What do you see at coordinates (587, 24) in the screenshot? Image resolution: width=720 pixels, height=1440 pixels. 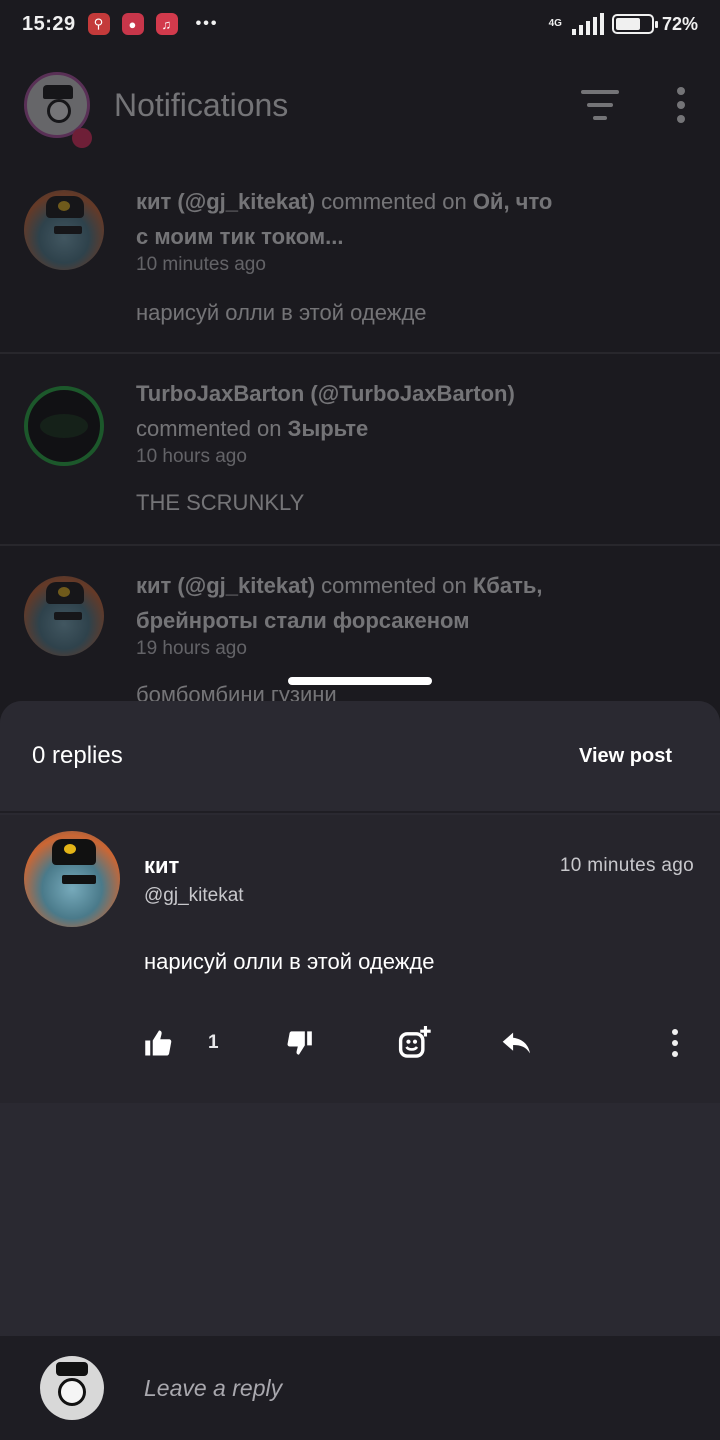 I see `signal-icon` at bounding box center [587, 24].